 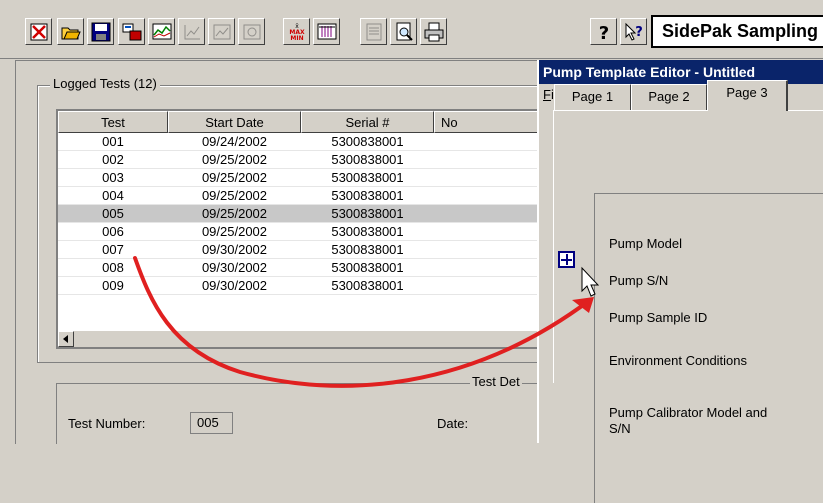 I want to click on report-setup-icon, so click(x=374, y=32).